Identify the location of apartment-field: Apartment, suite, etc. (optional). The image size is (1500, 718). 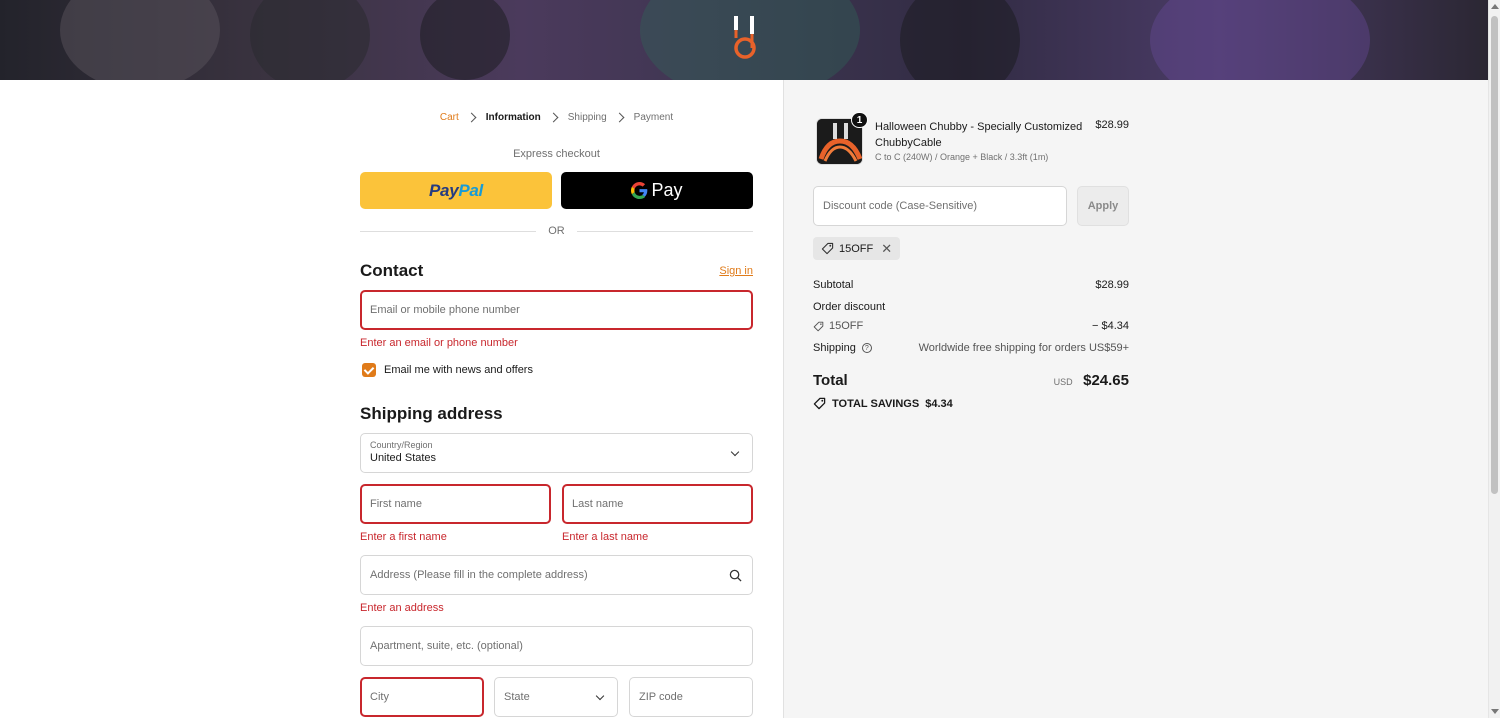
(556, 646).